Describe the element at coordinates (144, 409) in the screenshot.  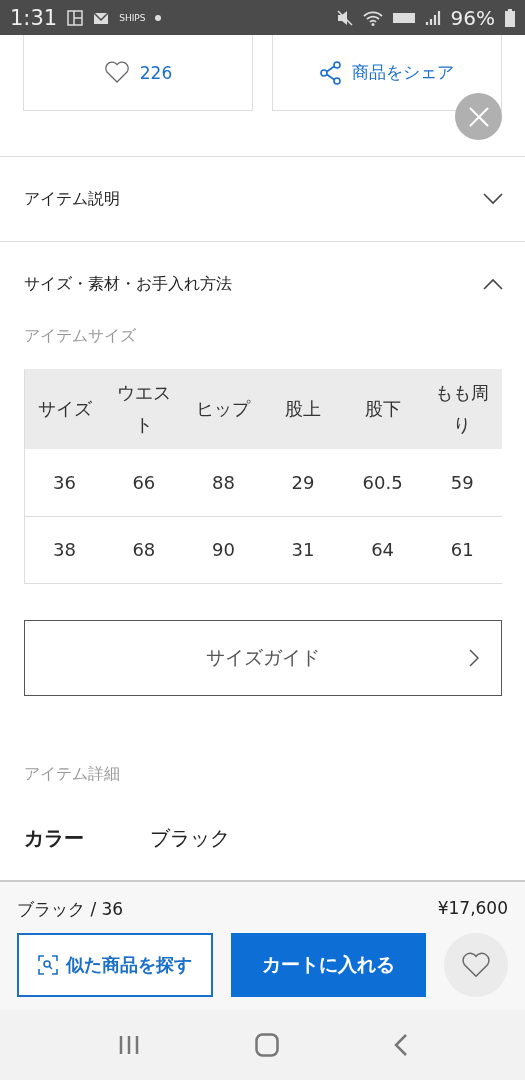
I see `column-header: ウエスト` at that location.